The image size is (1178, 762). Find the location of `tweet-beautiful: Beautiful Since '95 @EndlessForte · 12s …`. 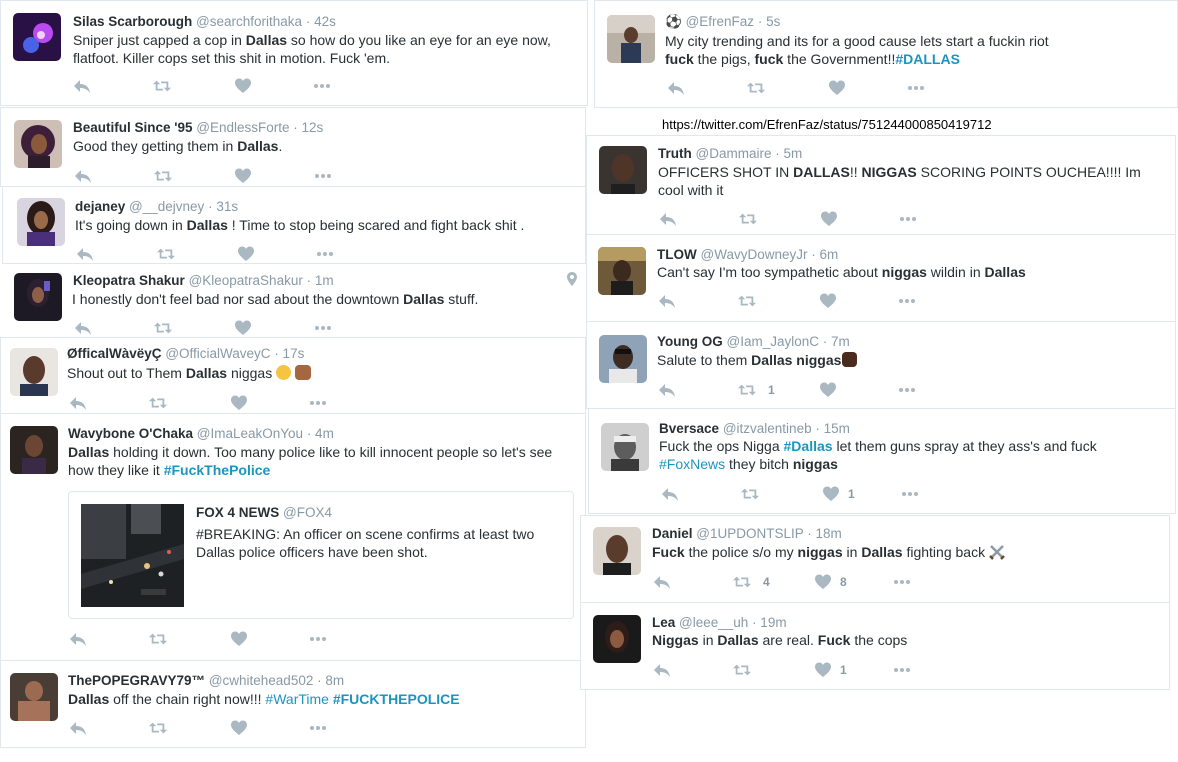

tweet-beautiful: Beautiful Since '95 @EndlessForte · 12s … is located at coordinates (293, 147).